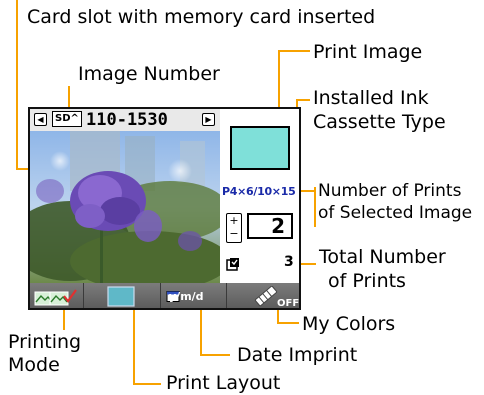  I want to click on lcd-right-panel: P4×6/10×15 + − 2 3, so click(259, 196).